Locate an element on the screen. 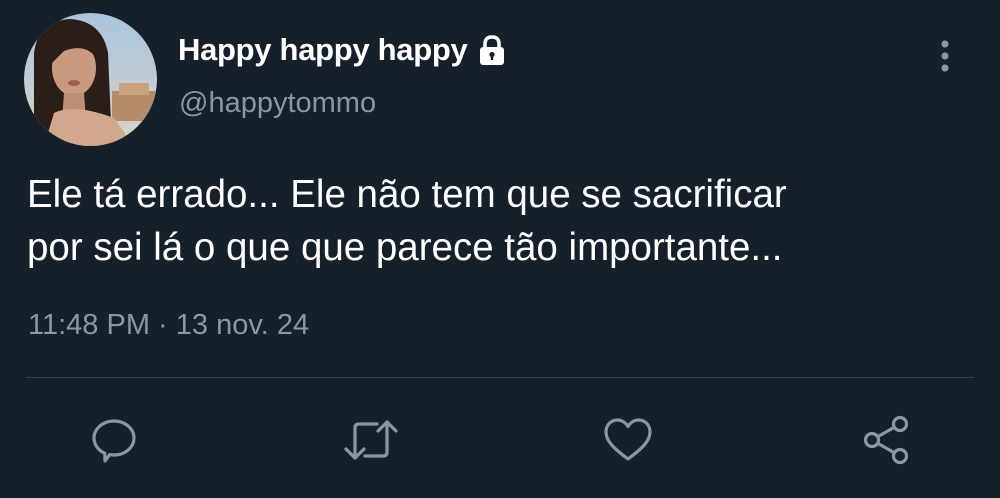 Image resolution: width=1000 pixels, height=498 pixels. tweet-time: 11:48 PM is located at coordinates (89, 325).